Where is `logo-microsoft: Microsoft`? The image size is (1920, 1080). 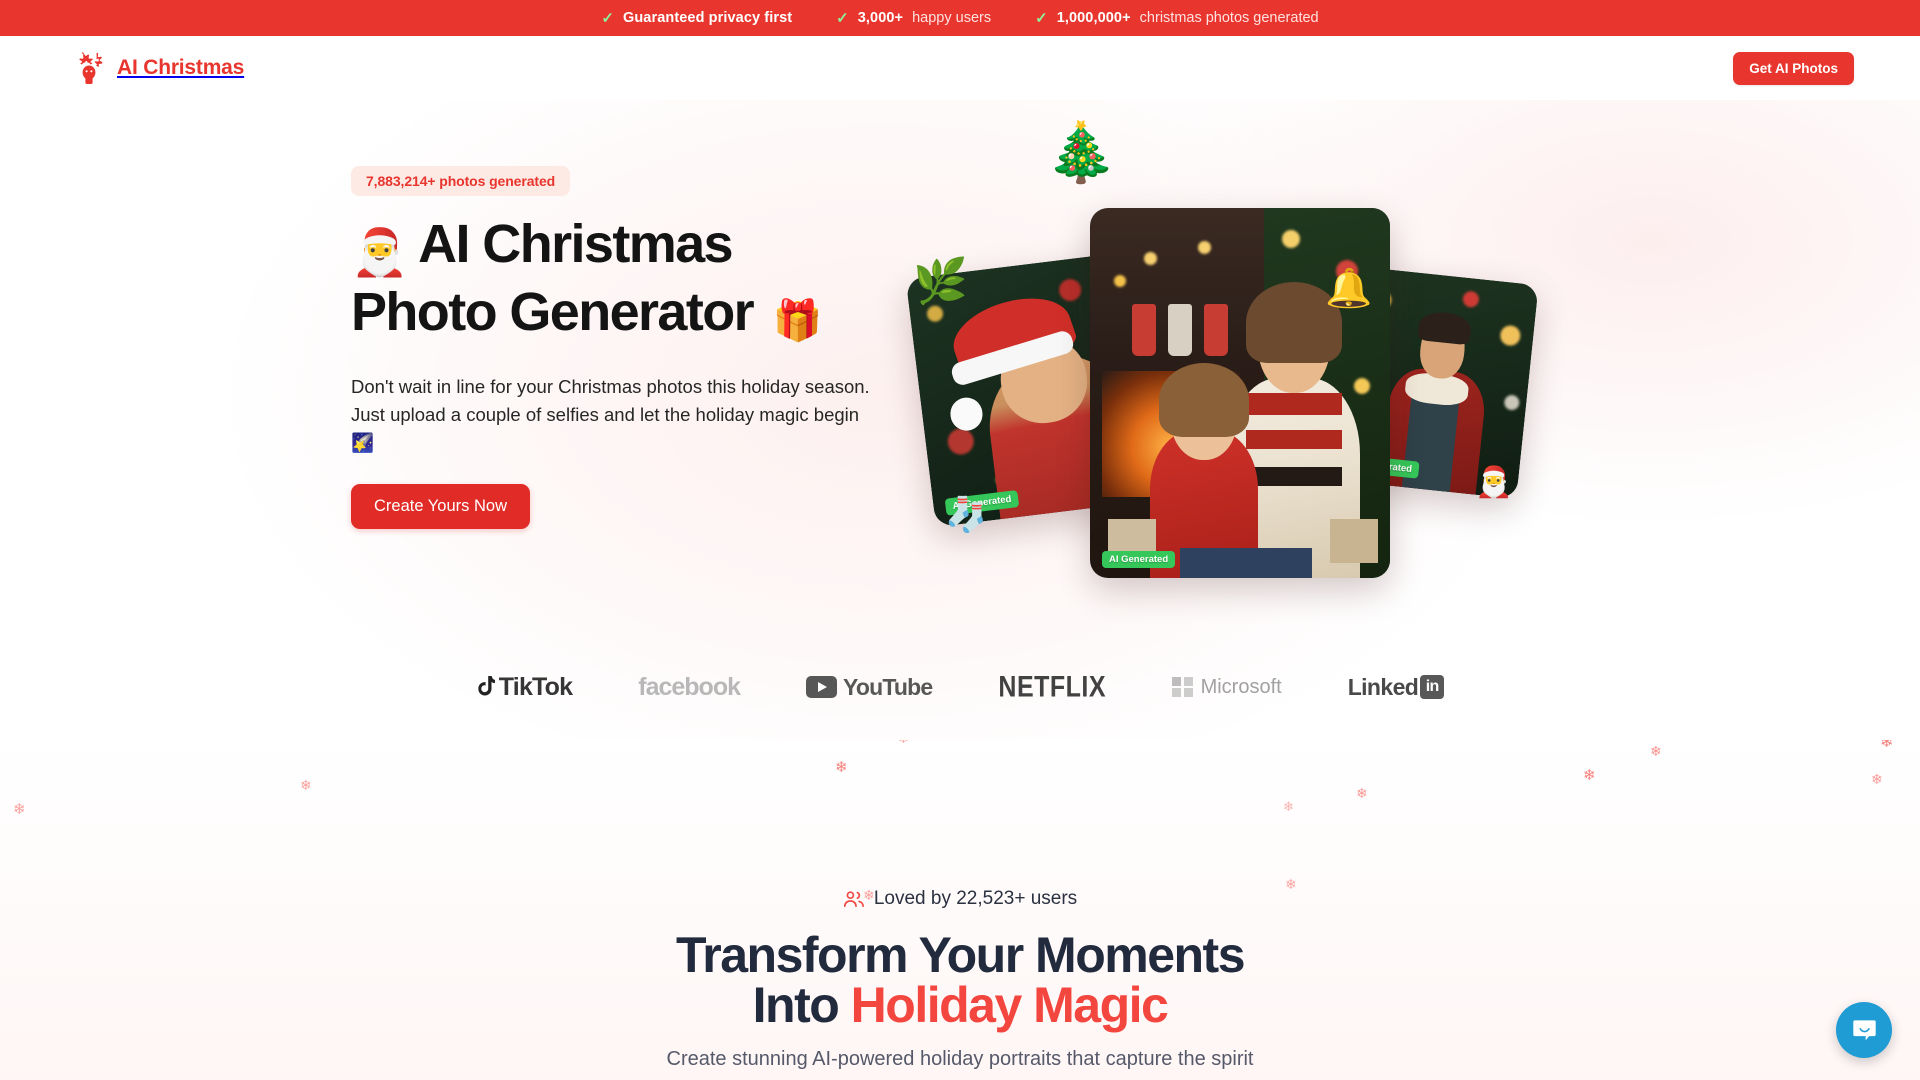 logo-microsoft: Microsoft is located at coordinates (1227, 687).